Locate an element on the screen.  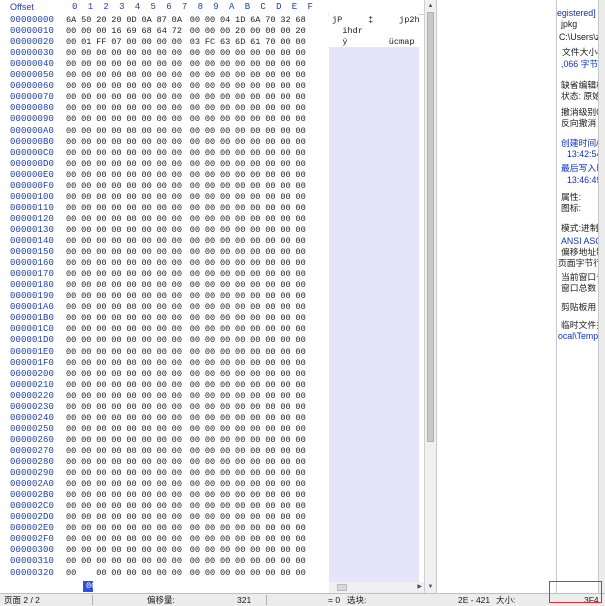
scroll-right-arrow-icon: ▶ is located at coordinates (419, 587).